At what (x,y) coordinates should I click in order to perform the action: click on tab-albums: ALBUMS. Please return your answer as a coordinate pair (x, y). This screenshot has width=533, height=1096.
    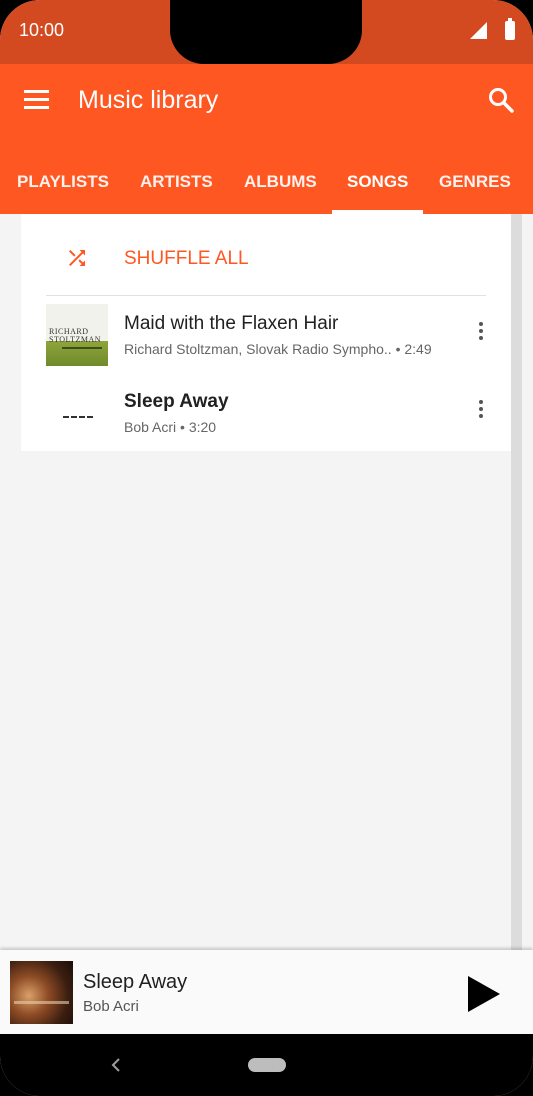
    Looking at the image, I should click on (280, 182).